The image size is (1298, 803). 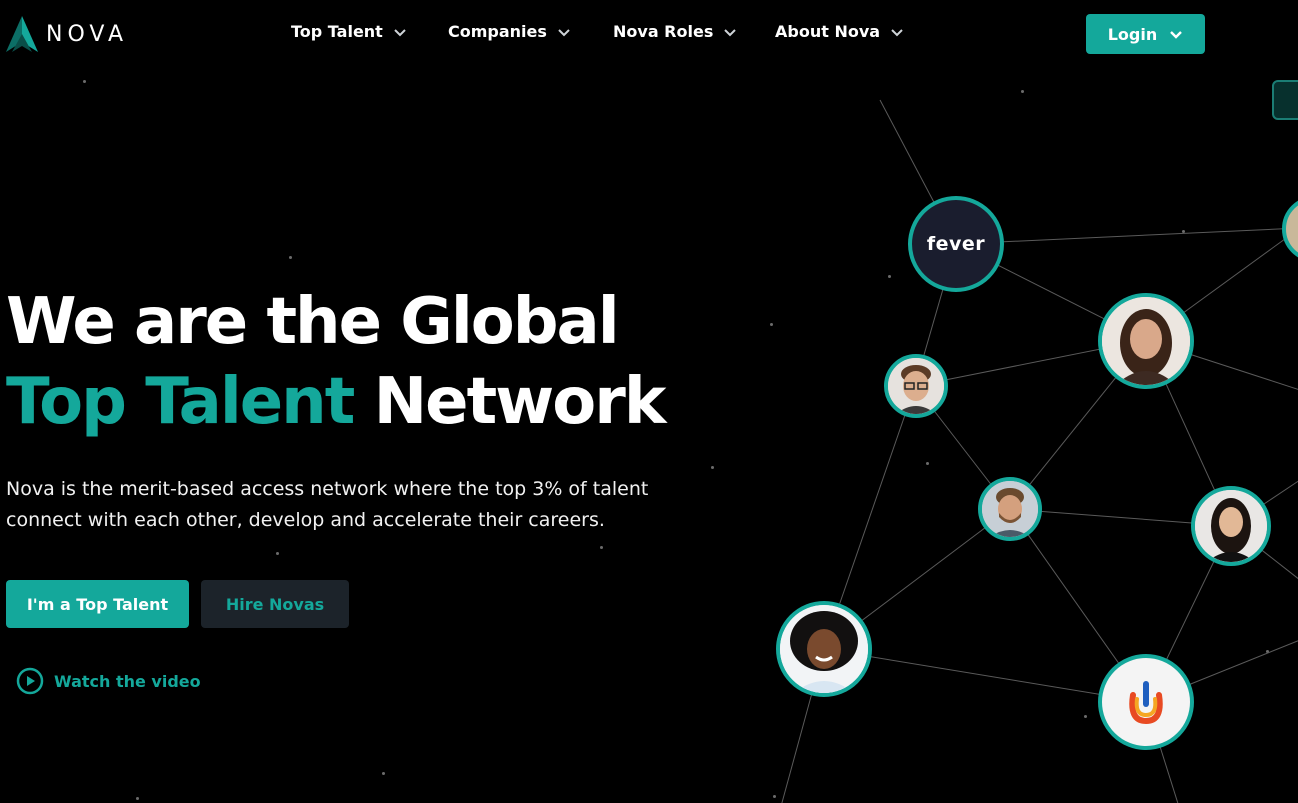 I want to click on hire-novas-button: Hire Novas, so click(x=275, y=604).